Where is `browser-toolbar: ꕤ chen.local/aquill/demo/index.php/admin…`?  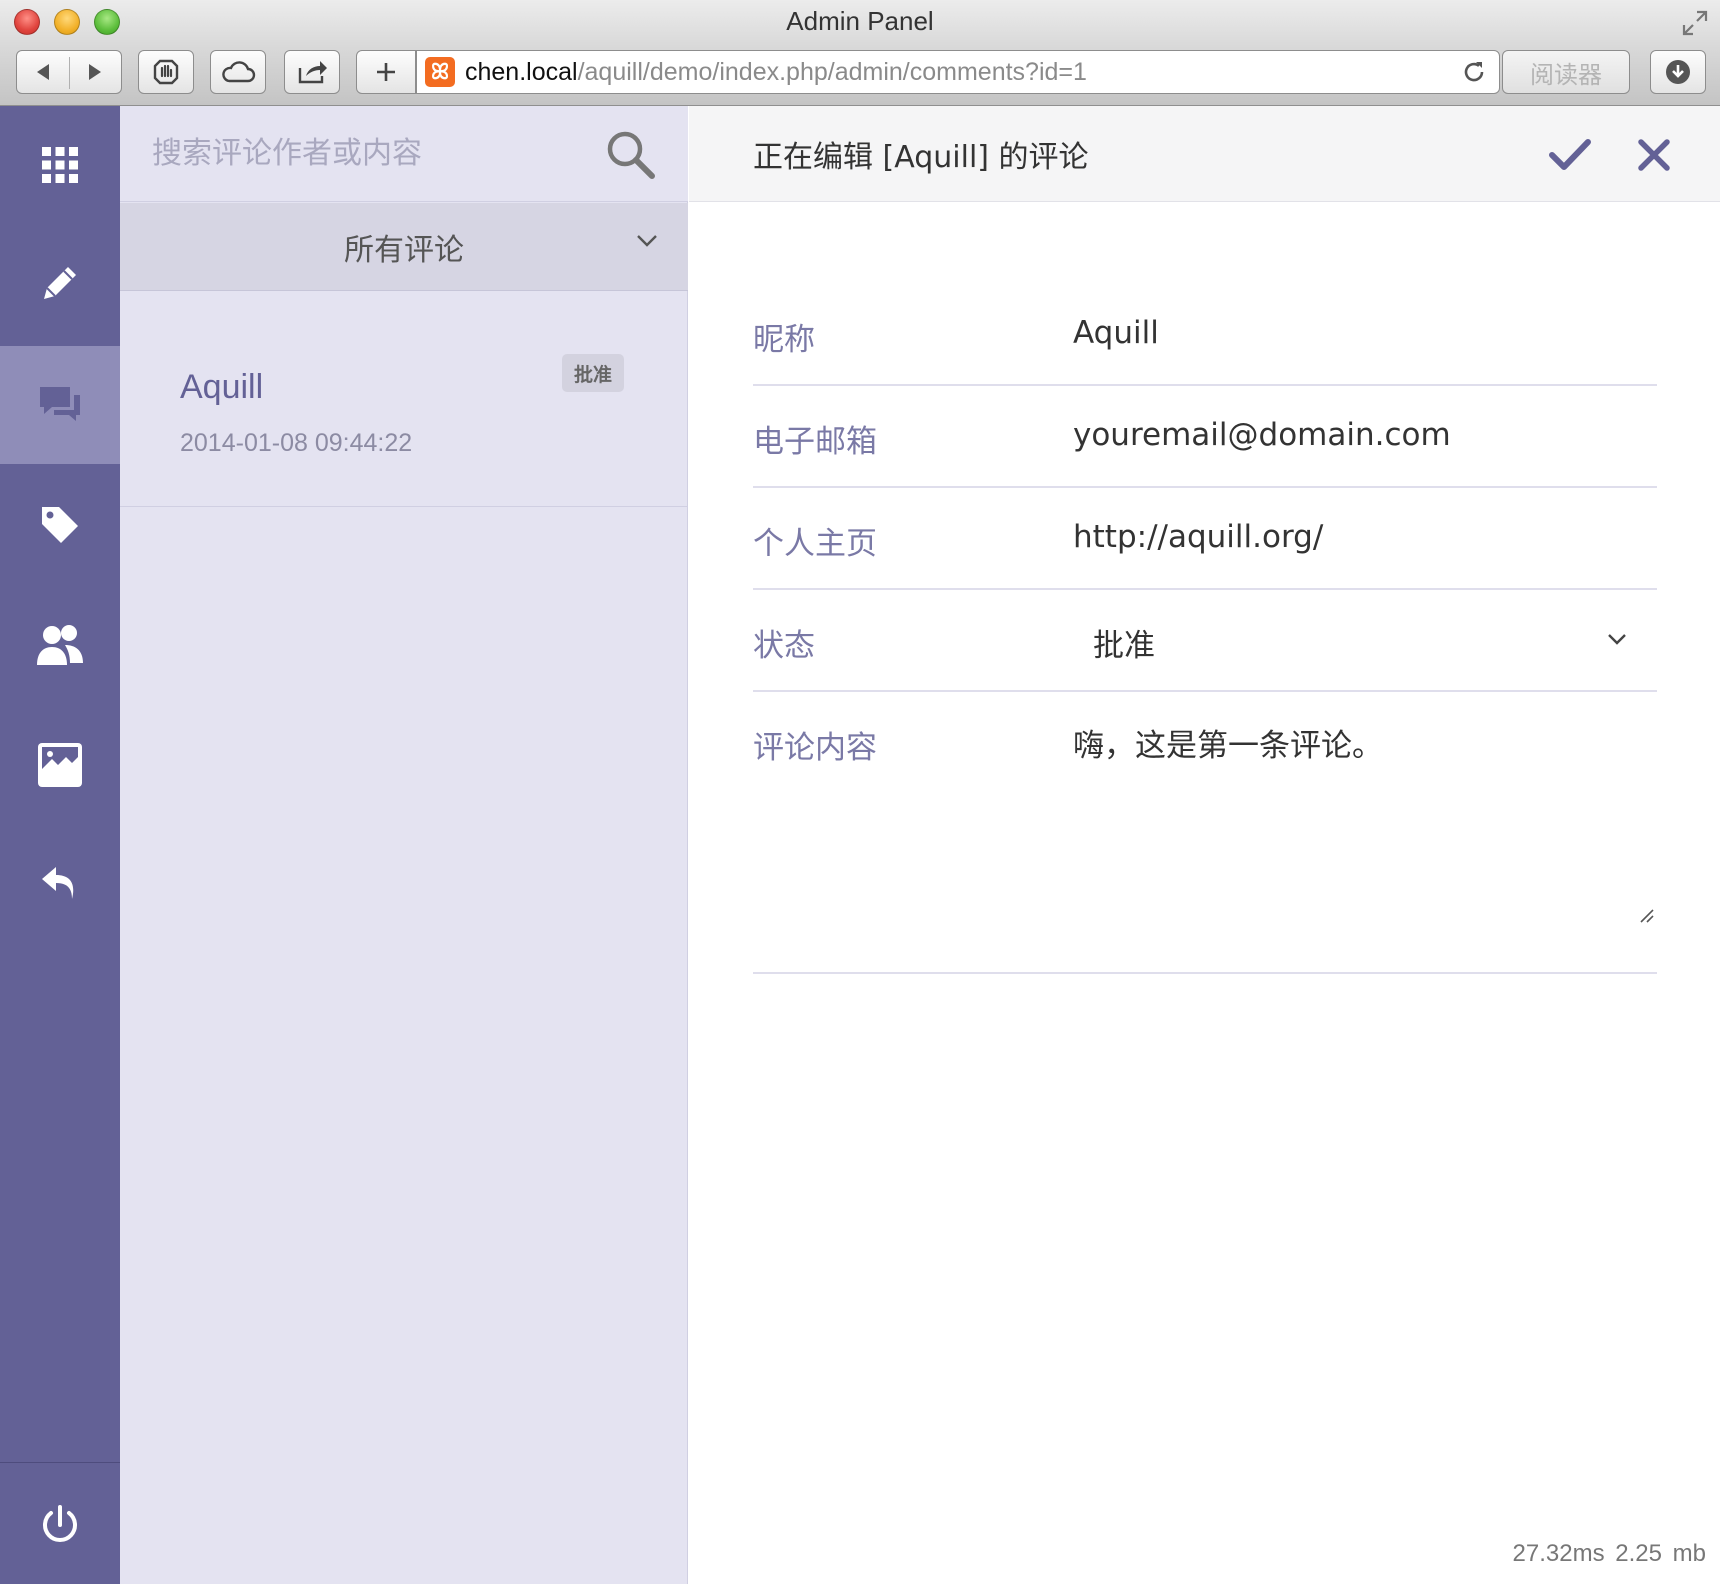 browser-toolbar: ꕤ chen.local/aquill/demo/index.php/admin… is located at coordinates (860, 76).